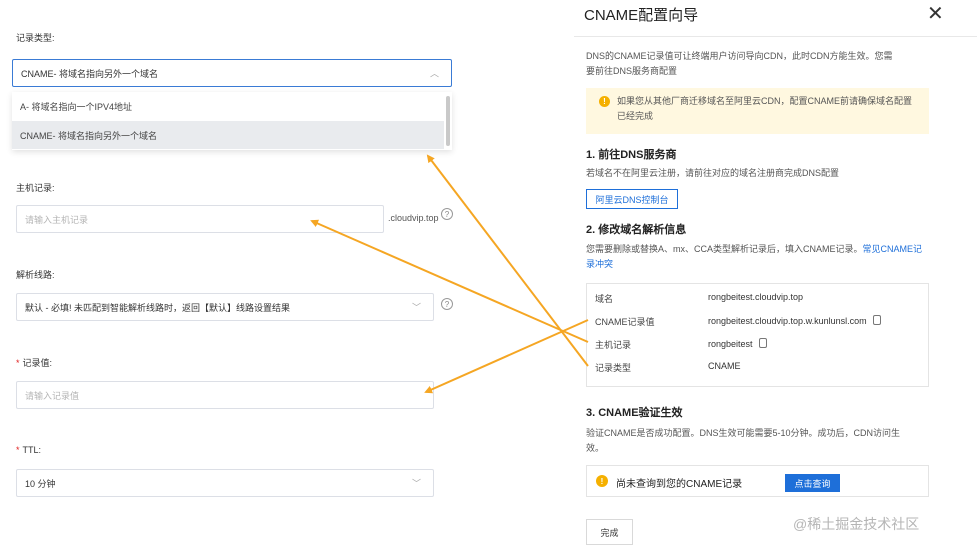  What do you see at coordinates (228, 106) in the screenshot?
I see `option-a-record: A- 将域名指向一个IPV4地址` at bounding box center [228, 106].